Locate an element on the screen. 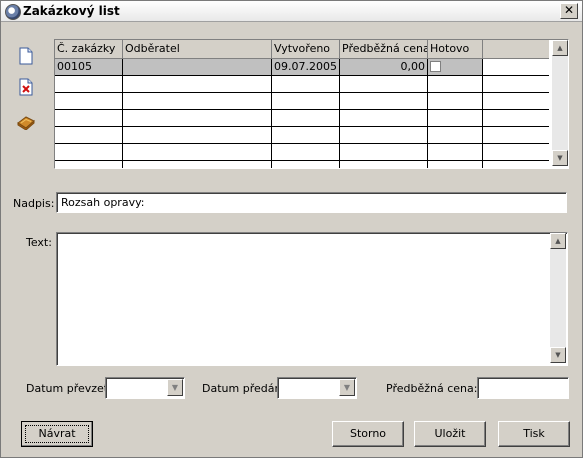 This screenshot has width=583, height=458. datum-predani-label: Datum předání: is located at coordinates (245, 388).